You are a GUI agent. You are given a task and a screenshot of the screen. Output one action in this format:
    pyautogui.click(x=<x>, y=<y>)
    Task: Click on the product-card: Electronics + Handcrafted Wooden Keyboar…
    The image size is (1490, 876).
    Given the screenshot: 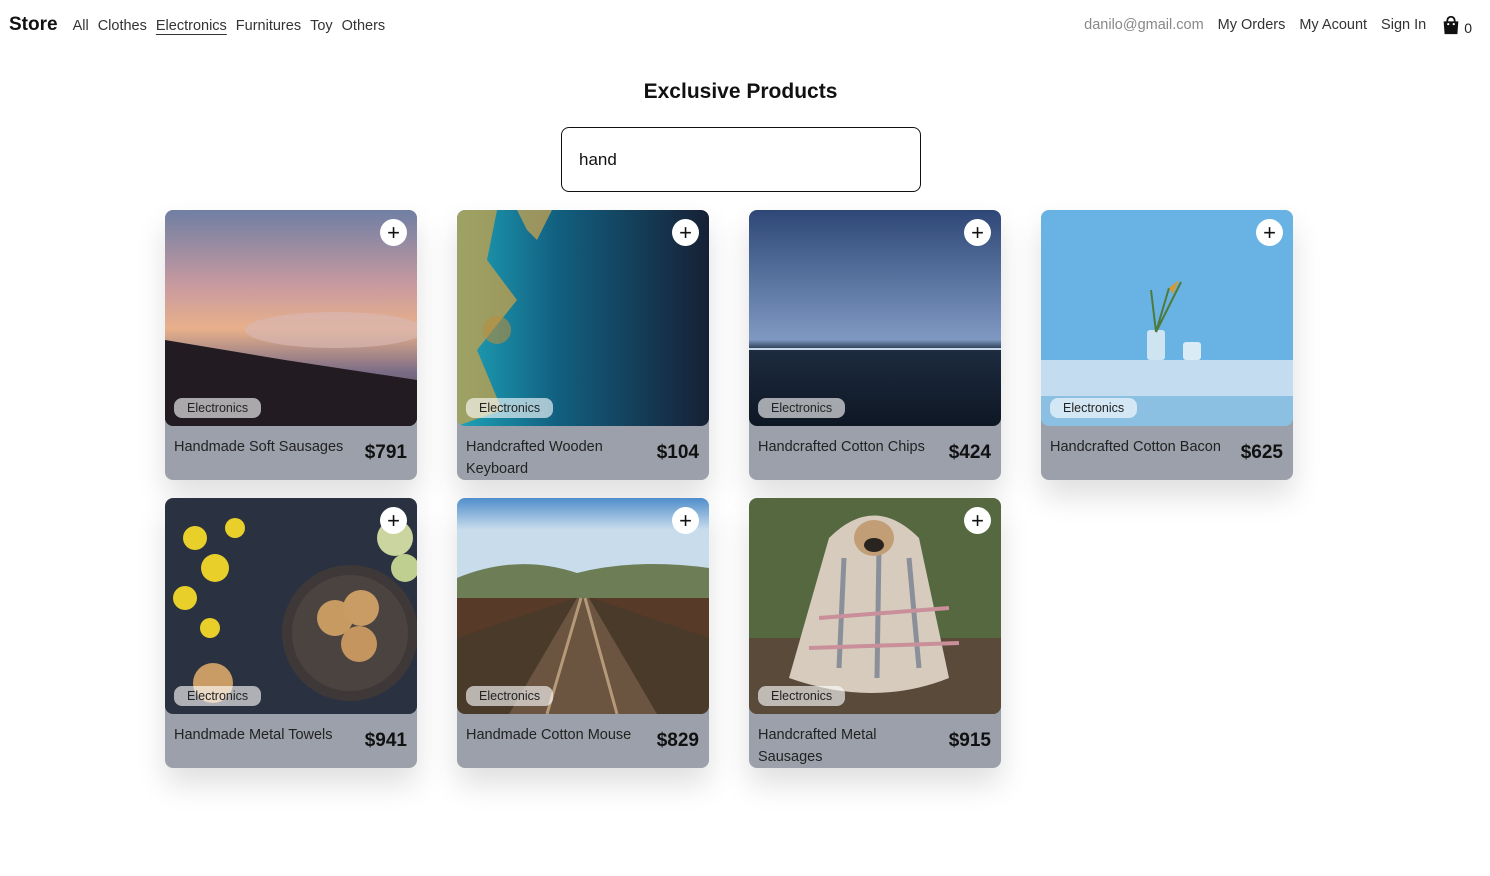 What is the action you would take?
    pyautogui.click(x=583, y=345)
    